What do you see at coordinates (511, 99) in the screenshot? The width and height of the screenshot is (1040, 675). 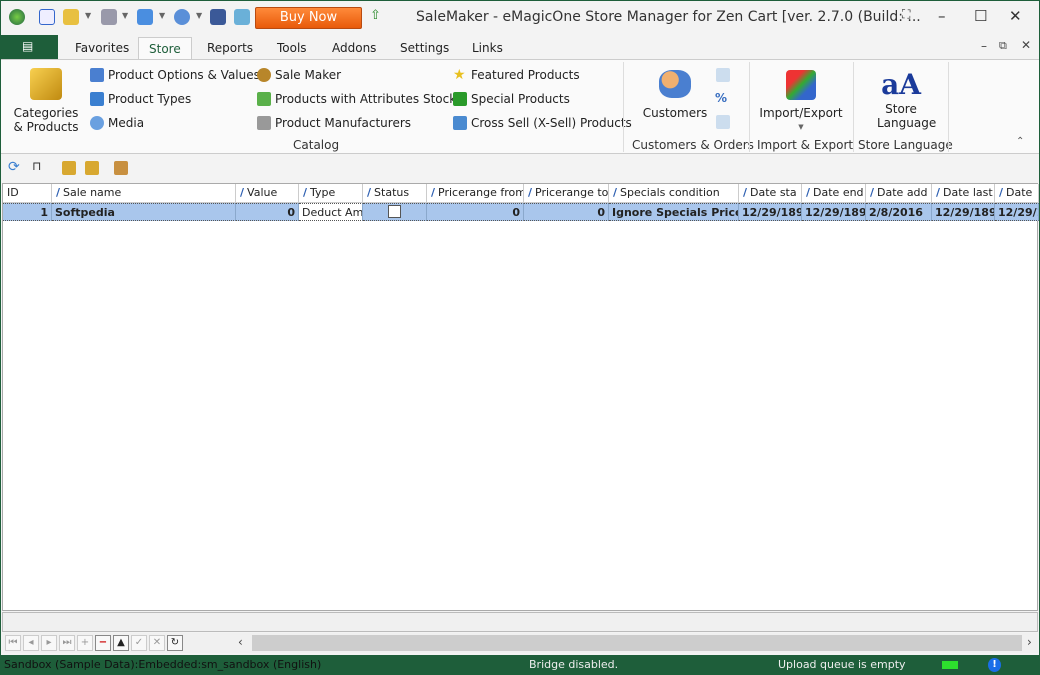 I see `special-products-button: Special Products` at bounding box center [511, 99].